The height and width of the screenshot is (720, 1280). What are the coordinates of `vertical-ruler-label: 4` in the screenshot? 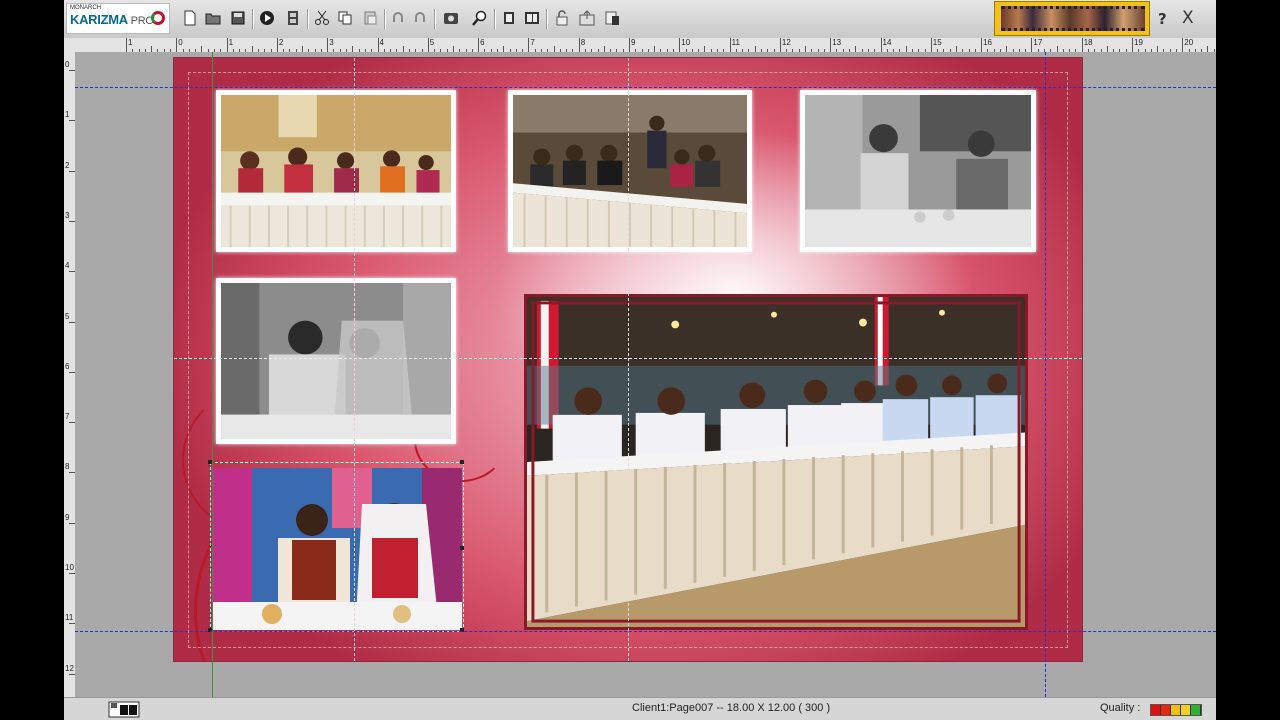 It's located at (67, 266).